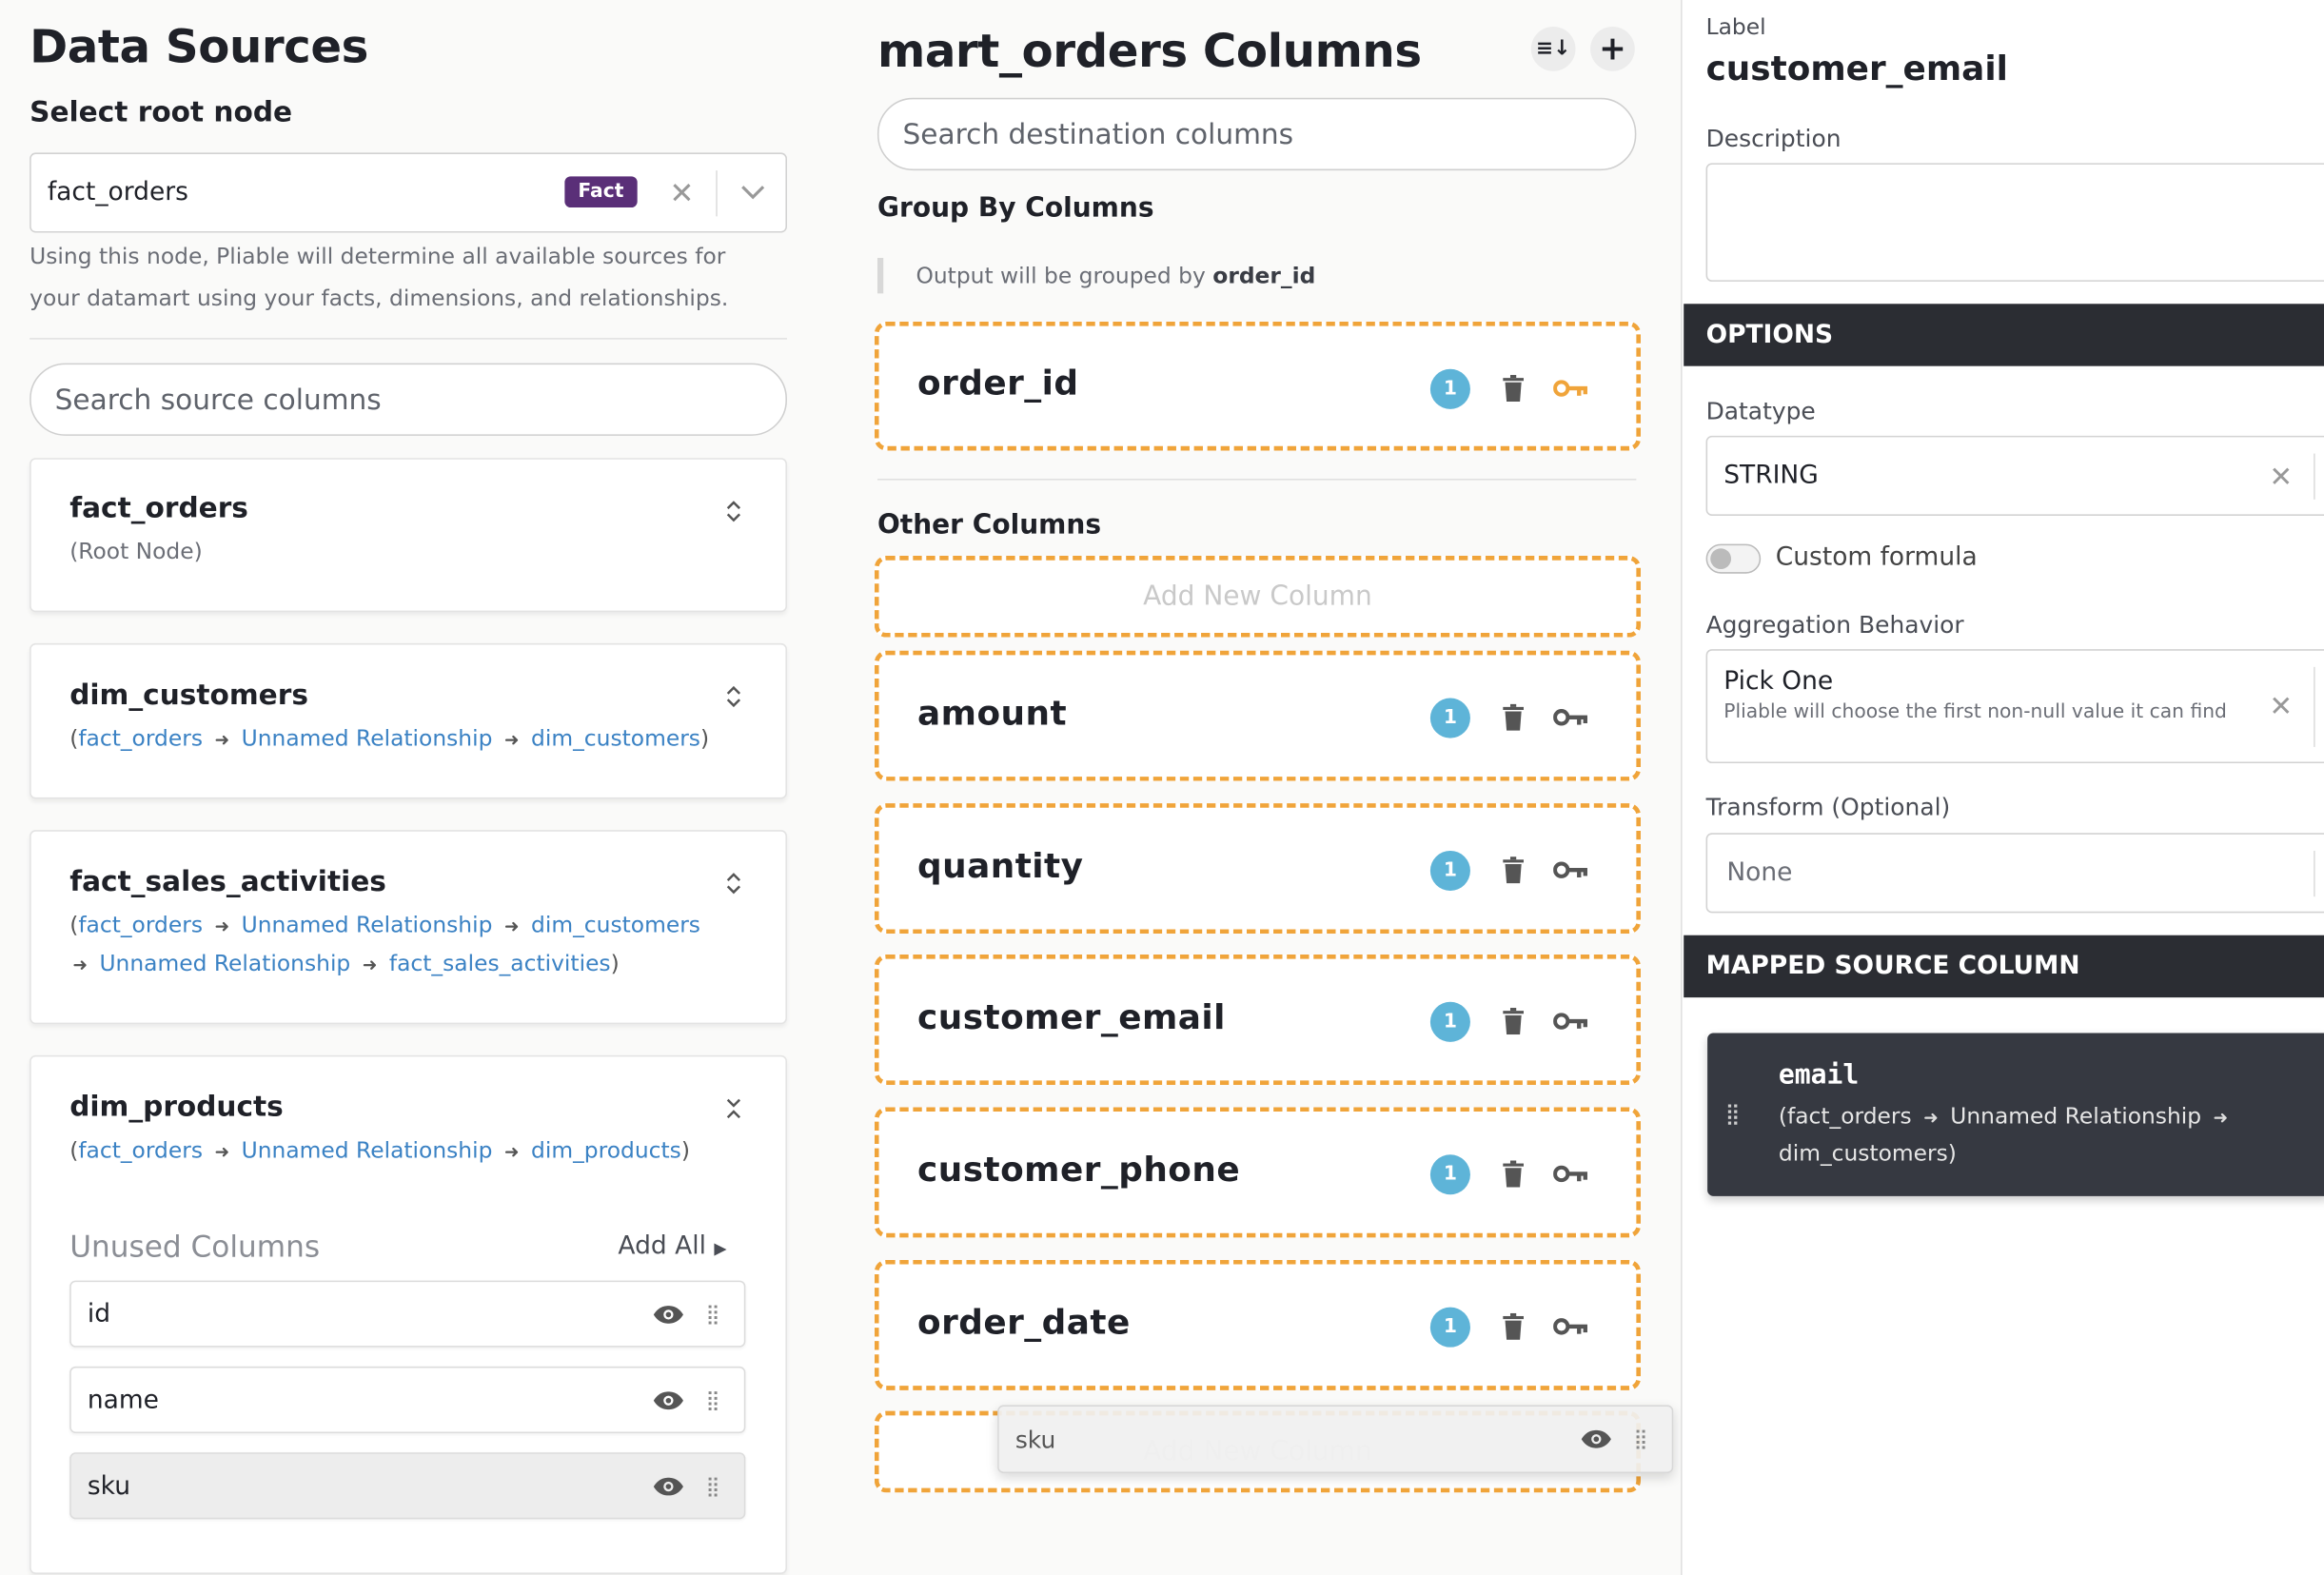  Describe the element at coordinates (2015, 475) in the screenshot. I see `datatype-select: STRING ✕` at that location.